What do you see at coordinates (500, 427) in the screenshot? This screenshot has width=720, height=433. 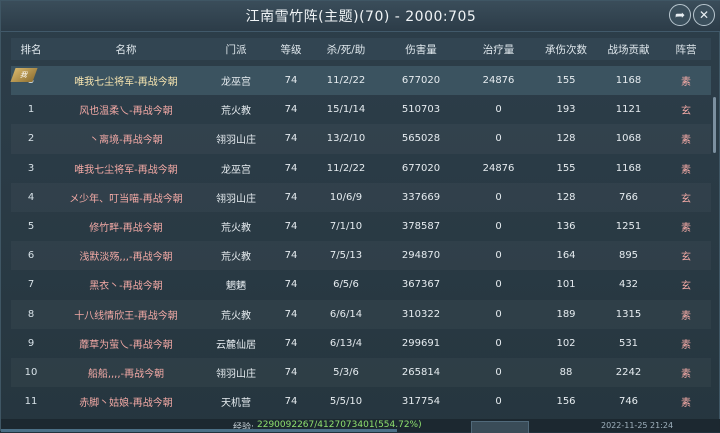 I see `footer-tab-button` at bounding box center [500, 427].